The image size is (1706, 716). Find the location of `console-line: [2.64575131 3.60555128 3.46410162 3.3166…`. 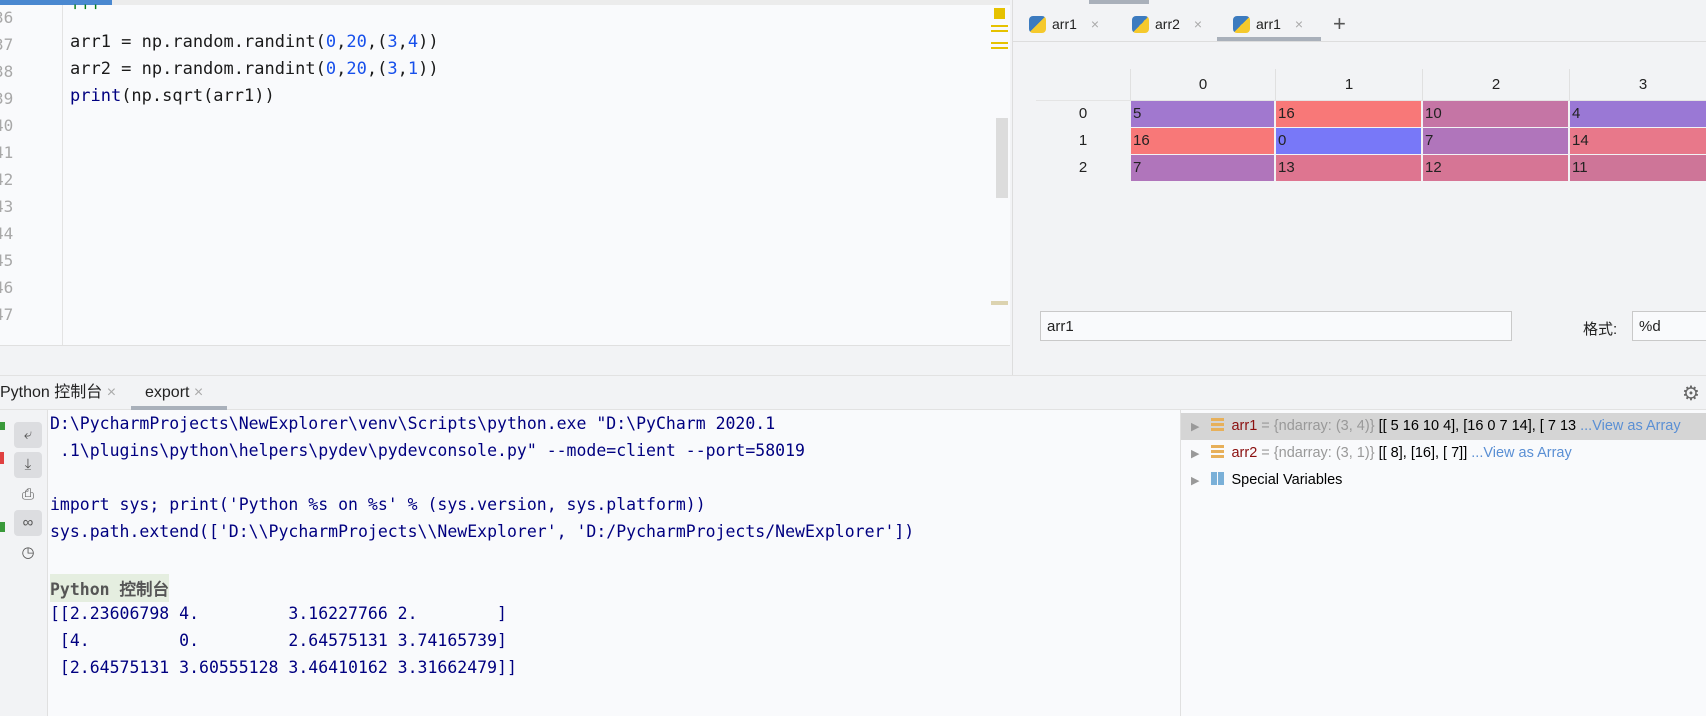

console-line: [2.64575131 3.60555128 3.46410162 3.3166… is located at coordinates (283, 667).